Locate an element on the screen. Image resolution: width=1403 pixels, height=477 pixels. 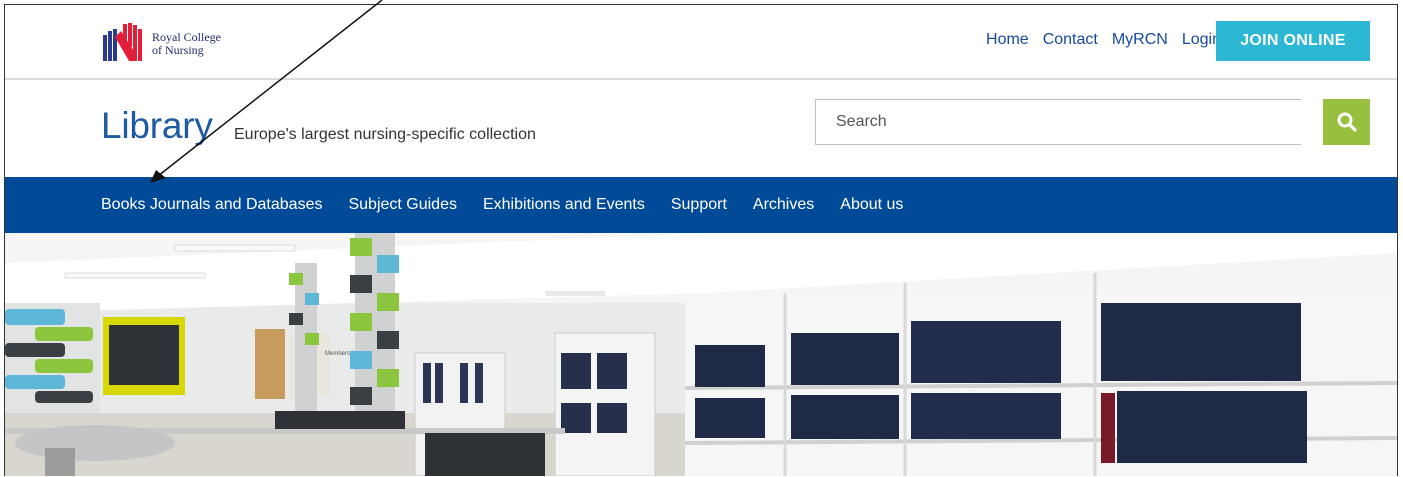
search-bar is located at coordinates (1092, 123).